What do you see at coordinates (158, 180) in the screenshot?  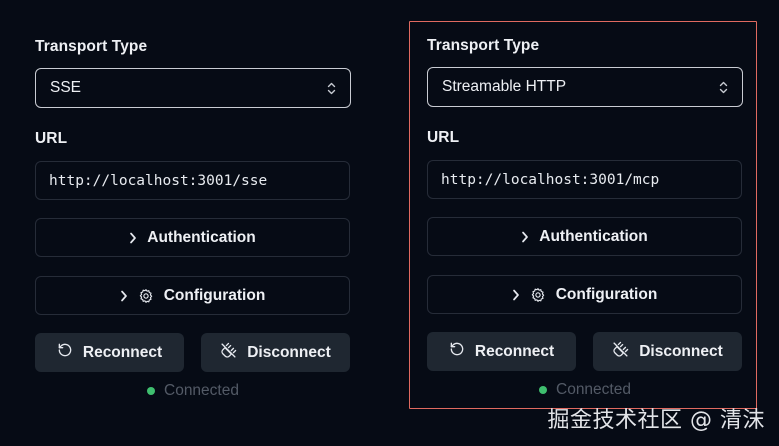 I see `url-value: http://localhost:3001/sse` at bounding box center [158, 180].